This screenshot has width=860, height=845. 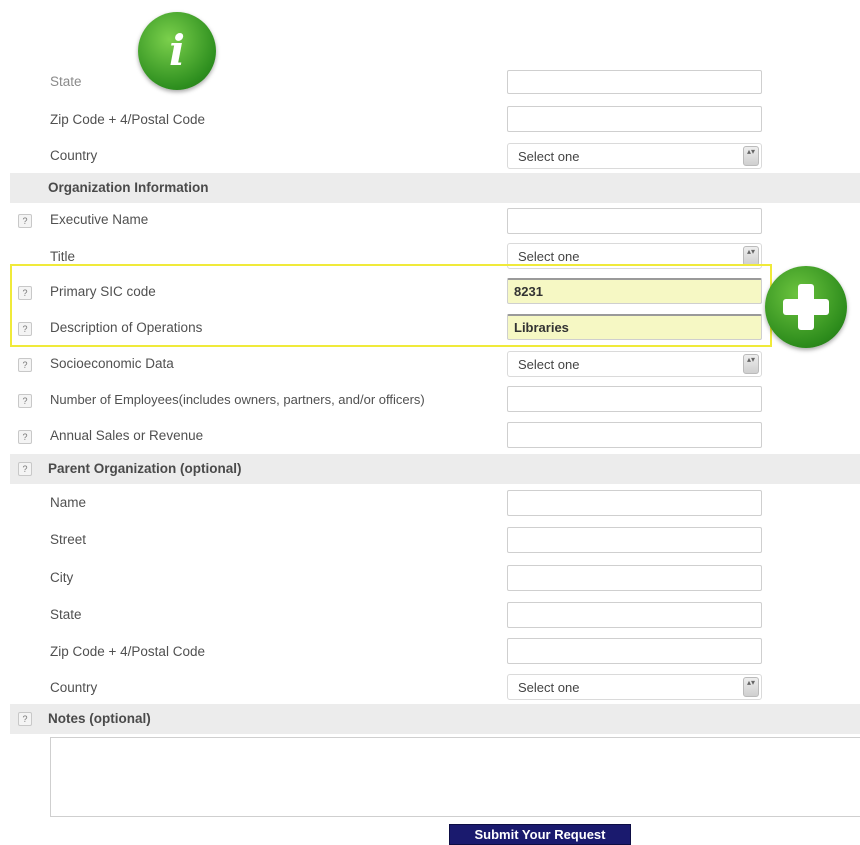 I want to click on executive-name-label: Executive Name, so click(x=99, y=219).